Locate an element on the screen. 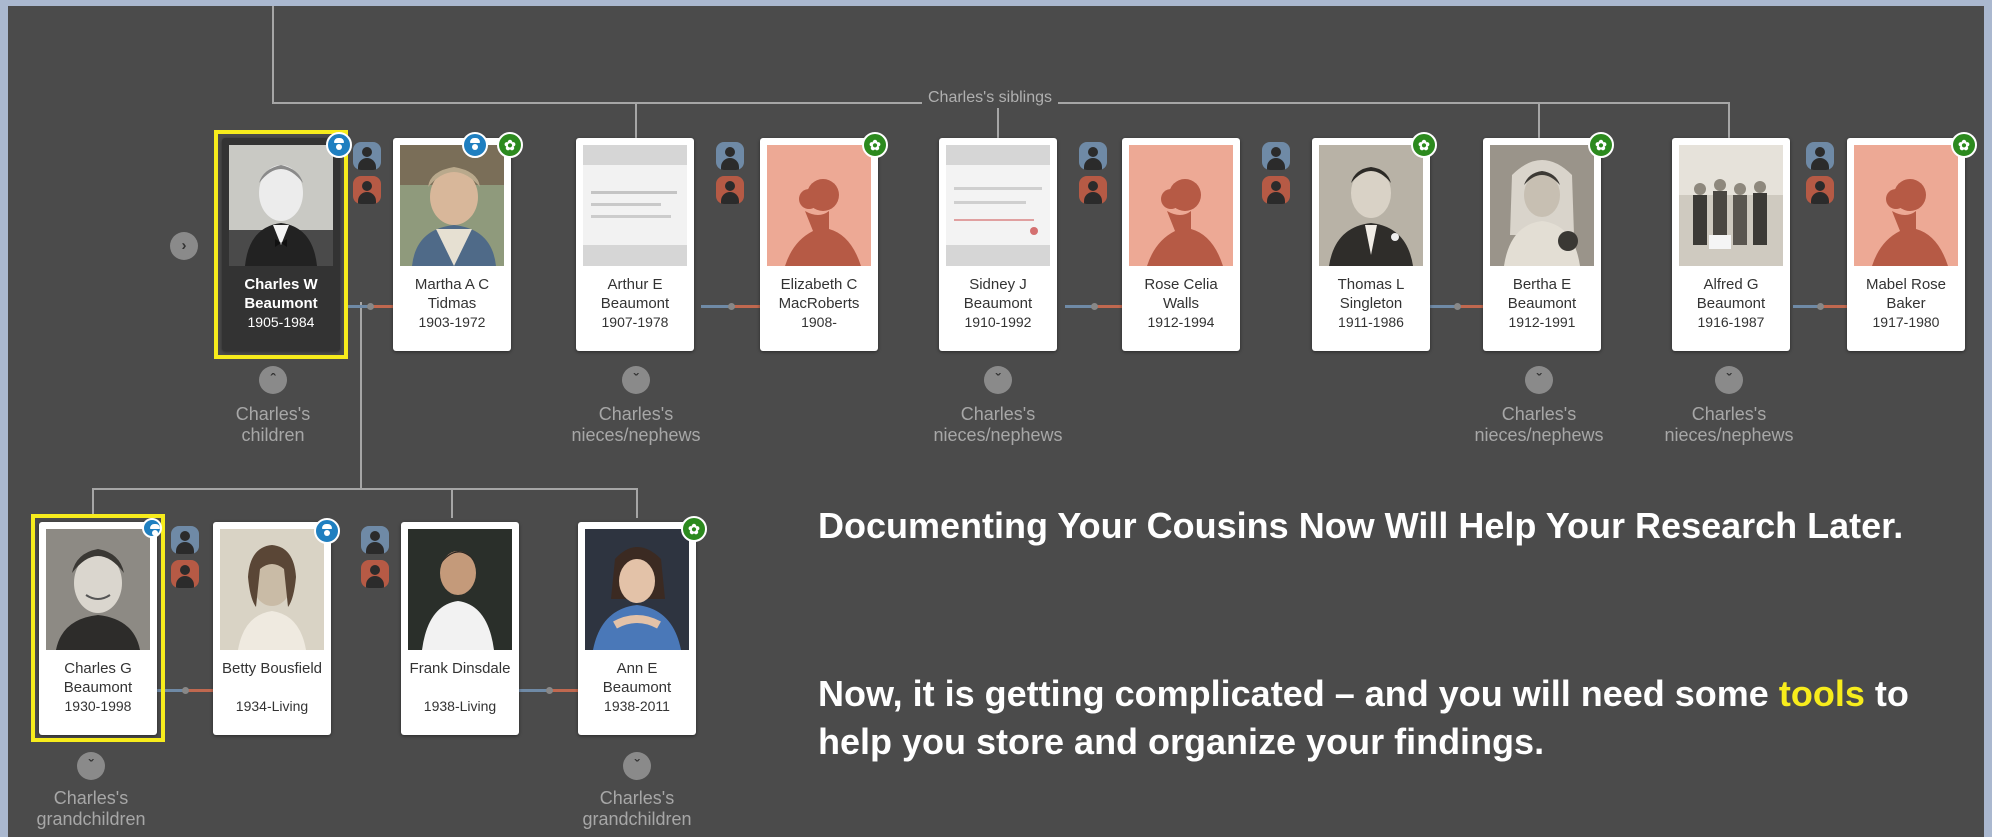 This screenshot has height=837, width=1992. person-name: Rose Celia Walls is located at coordinates (1181, 294).